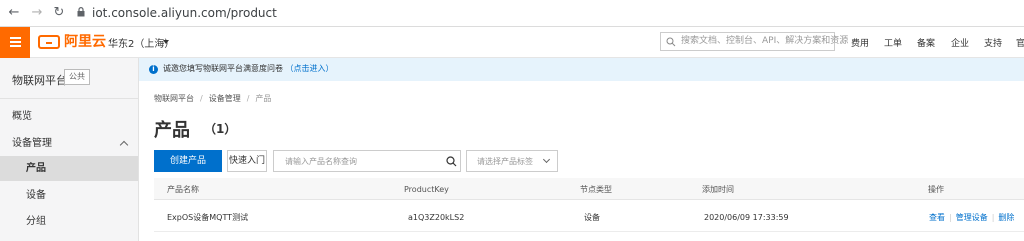  I want to click on nav-enterprise: 企业, so click(960, 42).